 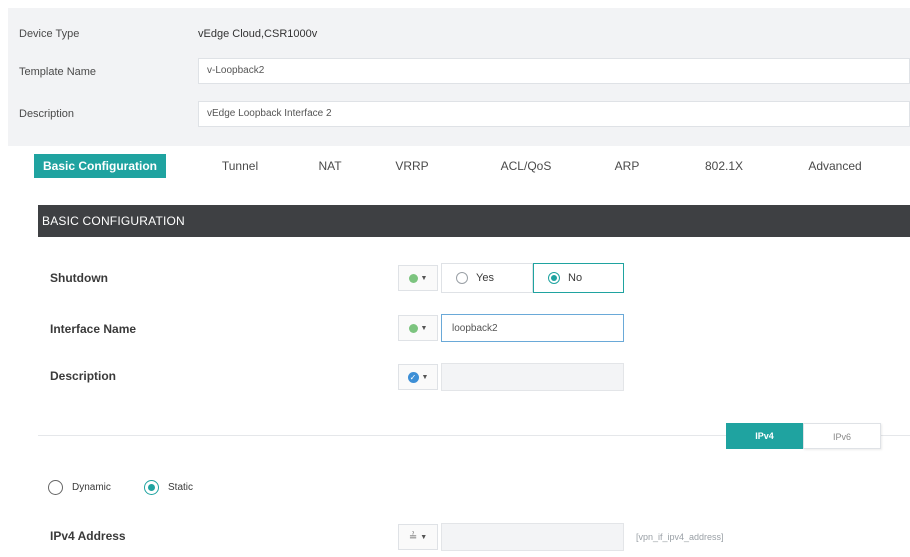 I want to click on shutdown-no-label: No, so click(x=575, y=278).